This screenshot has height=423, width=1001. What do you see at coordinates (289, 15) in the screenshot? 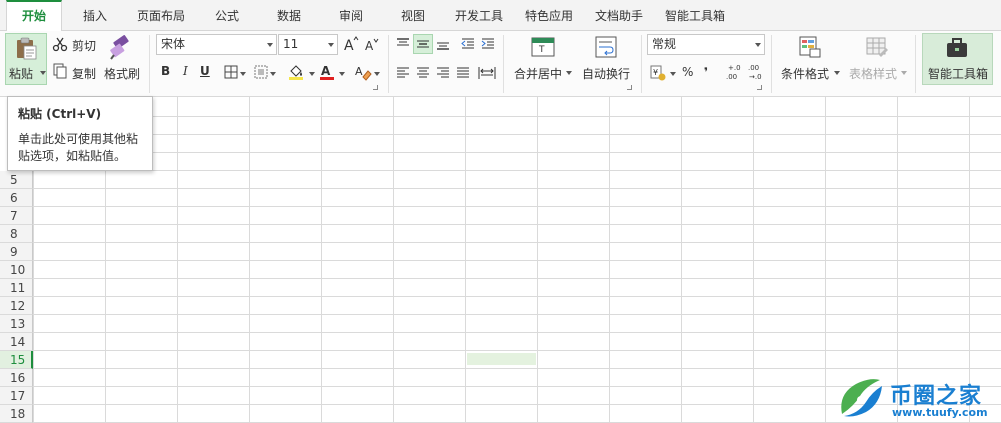
I see `tab-data: 数据` at bounding box center [289, 15].